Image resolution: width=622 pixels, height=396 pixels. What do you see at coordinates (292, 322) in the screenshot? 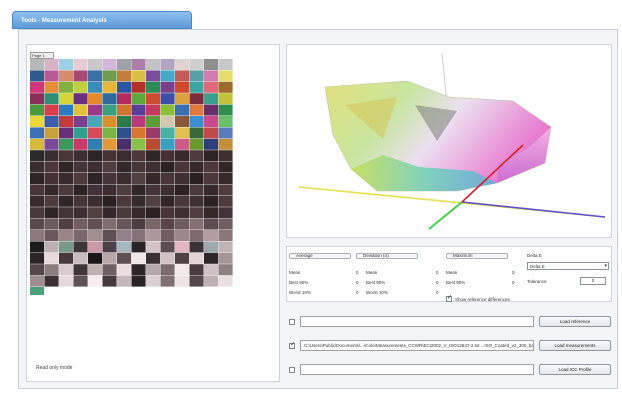
I see `reference-checkbox` at bounding box center [292, 322].